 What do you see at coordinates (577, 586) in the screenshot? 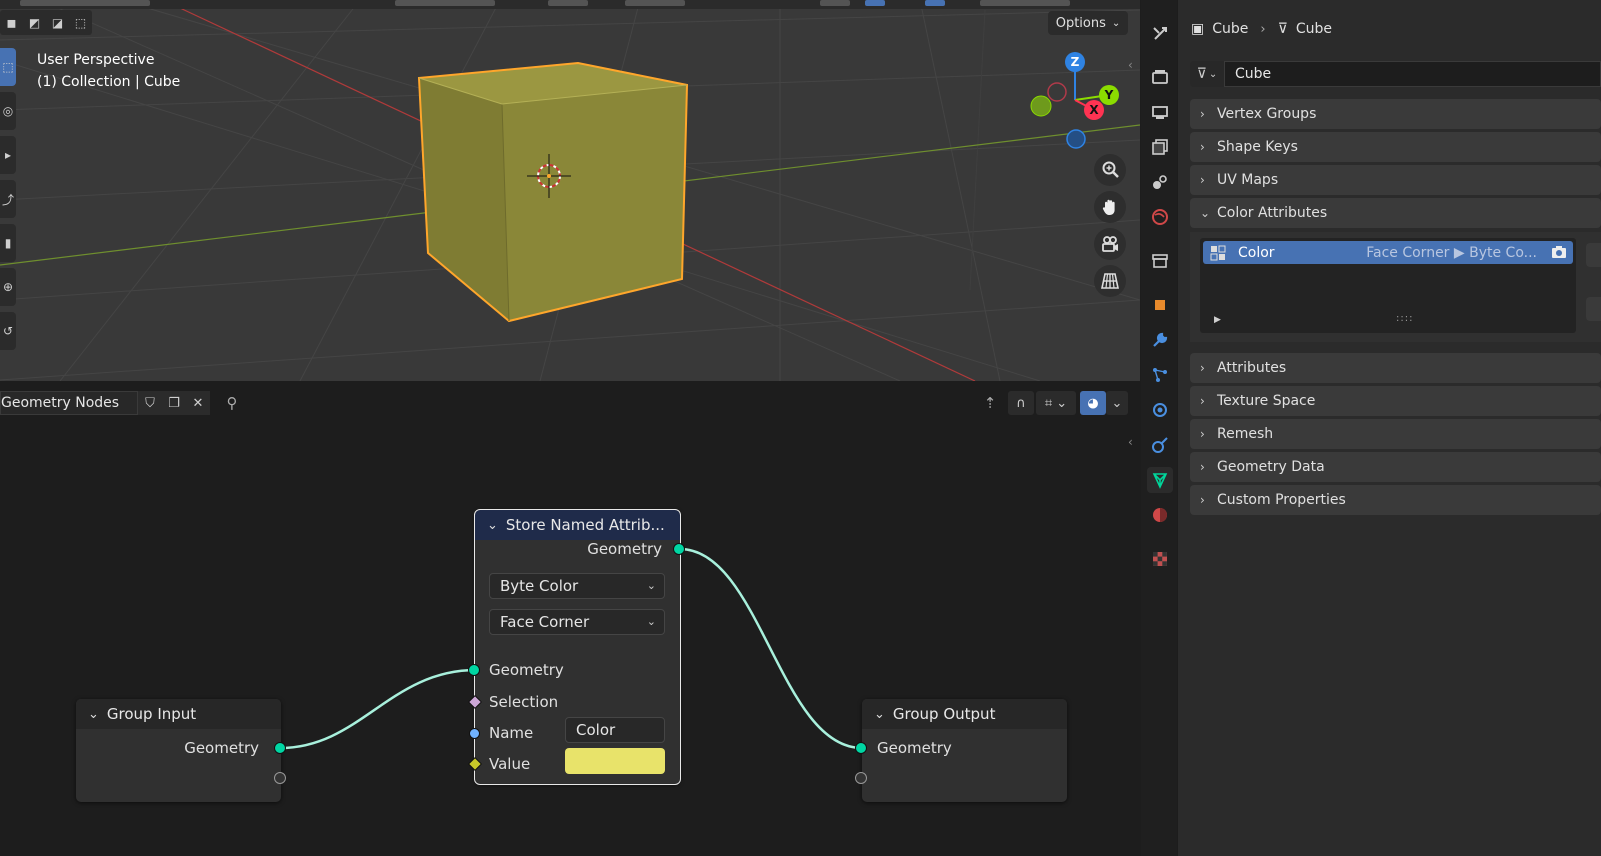
I see `data-type-dropdown: Byte Color ⌄` at bounding box center [577, 586].